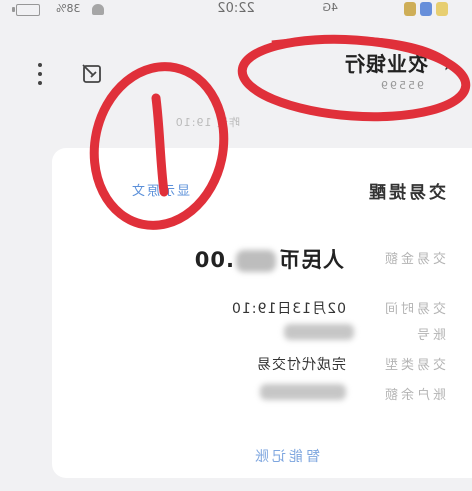  Describe the element at coordinates (91, 73) in the screenshot. I see `compose-icon` at that location.